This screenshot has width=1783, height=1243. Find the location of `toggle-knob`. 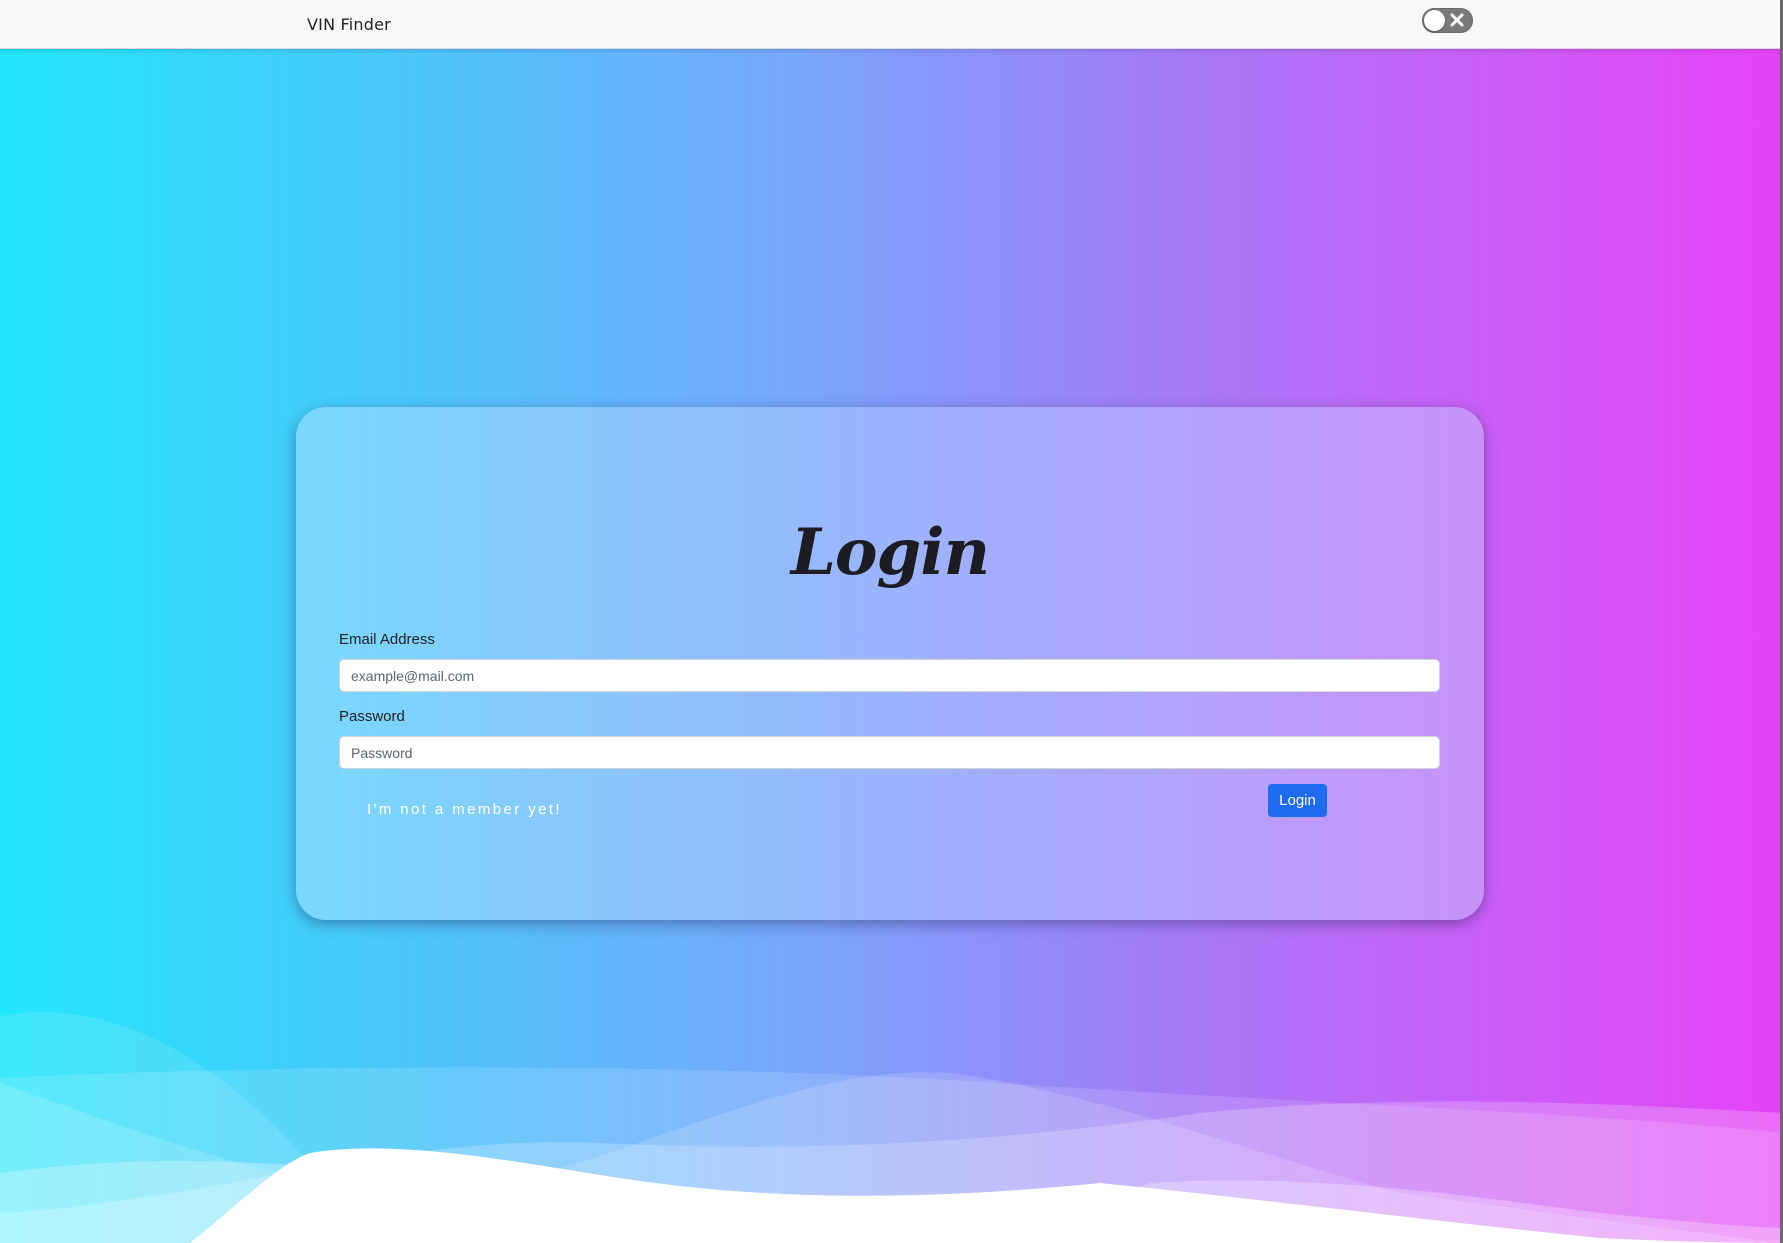

toggle-knob is located at coordinates (1434, 20).